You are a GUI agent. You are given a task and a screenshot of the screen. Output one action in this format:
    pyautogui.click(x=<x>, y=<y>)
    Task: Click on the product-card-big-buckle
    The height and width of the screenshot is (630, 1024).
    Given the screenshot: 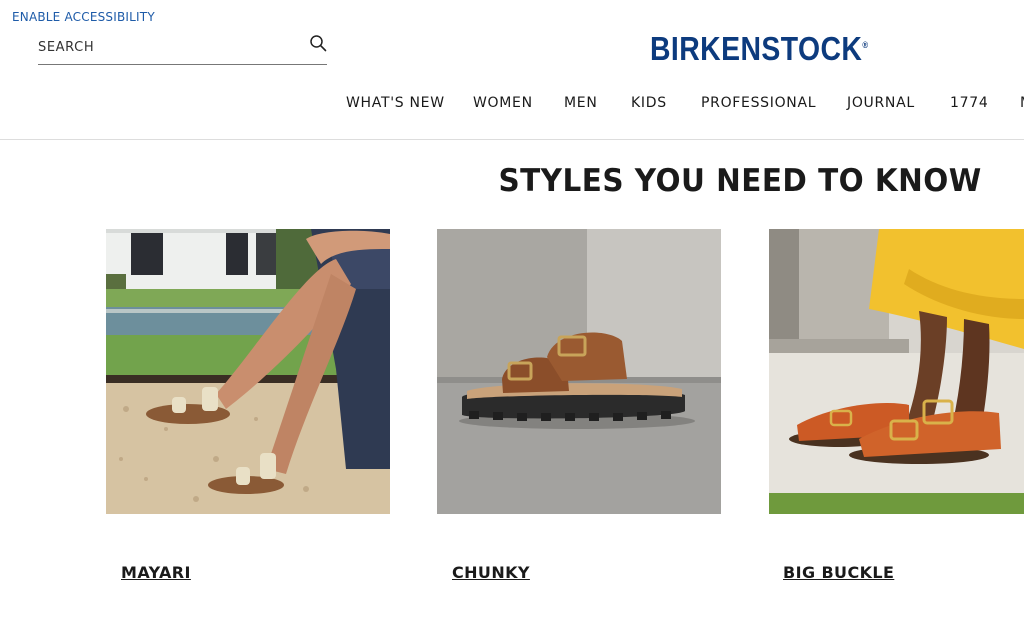 What is the action you would take?
    pyautogui.click(x=896, y=371)
    